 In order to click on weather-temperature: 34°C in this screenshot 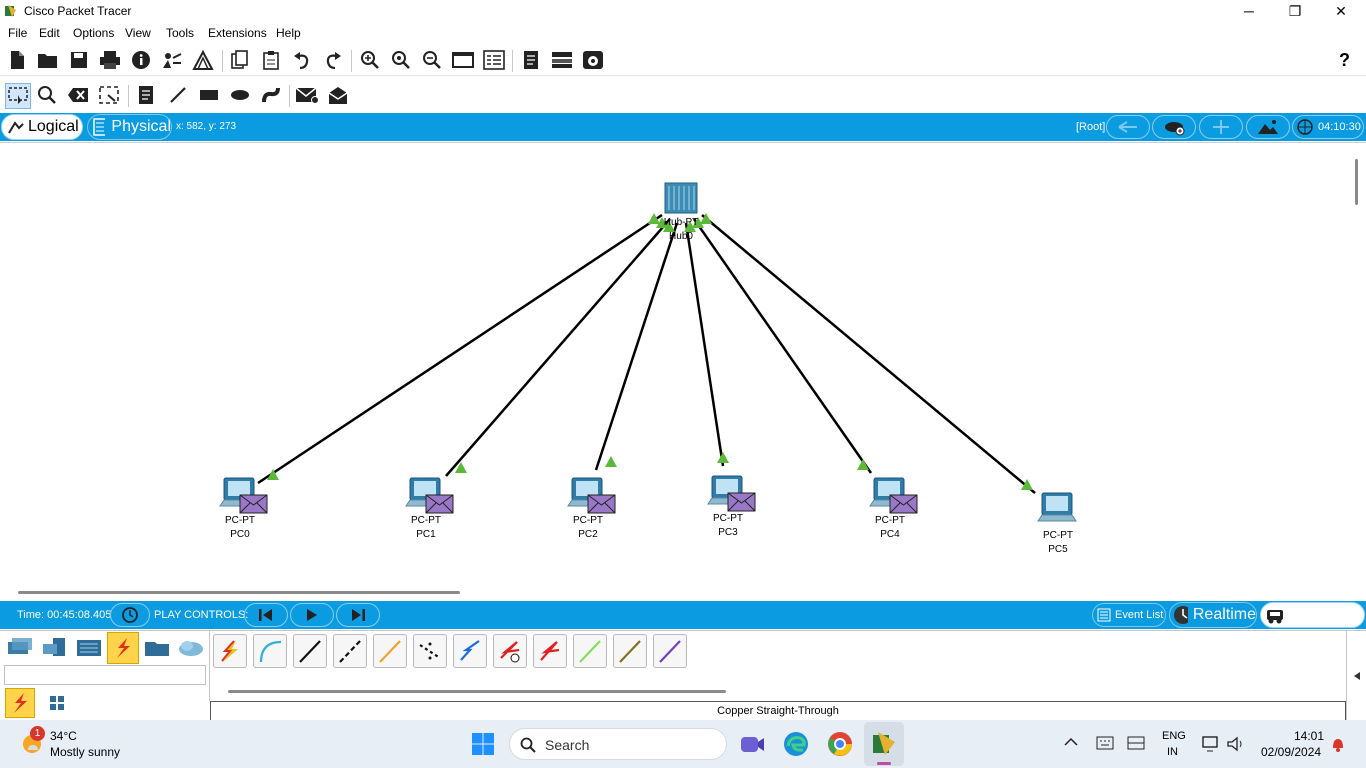, I will do `click(63, 736)`.